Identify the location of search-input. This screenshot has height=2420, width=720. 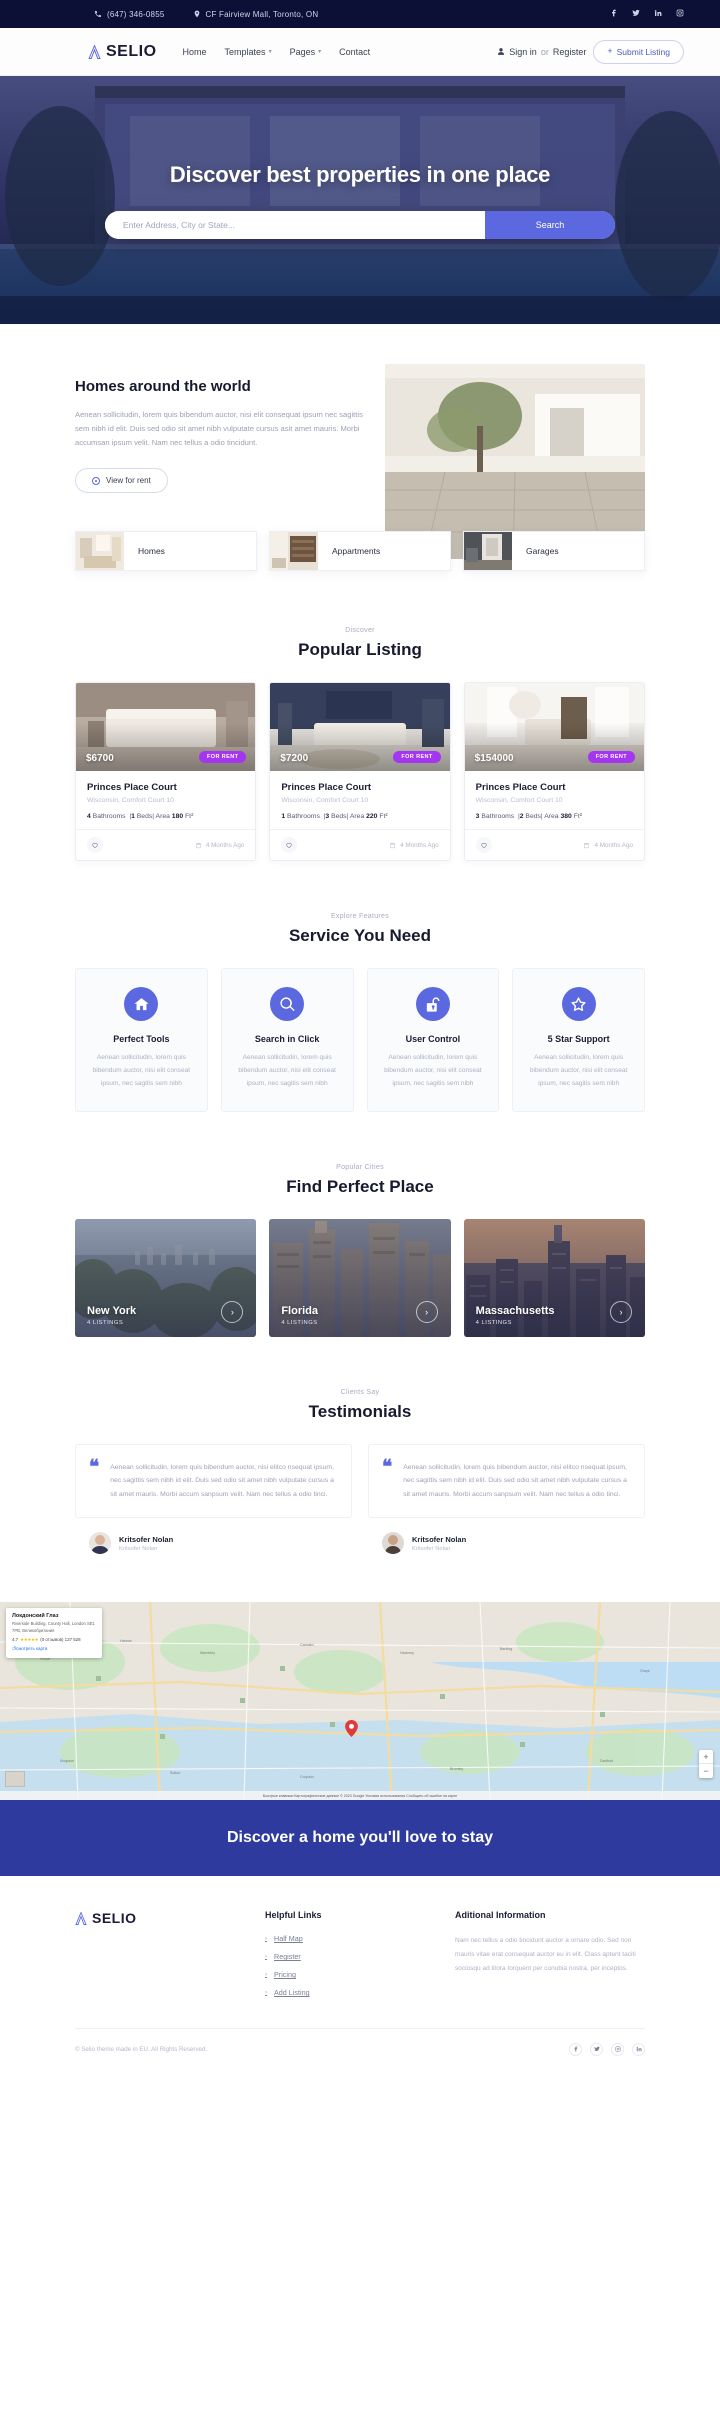
(295, 224).